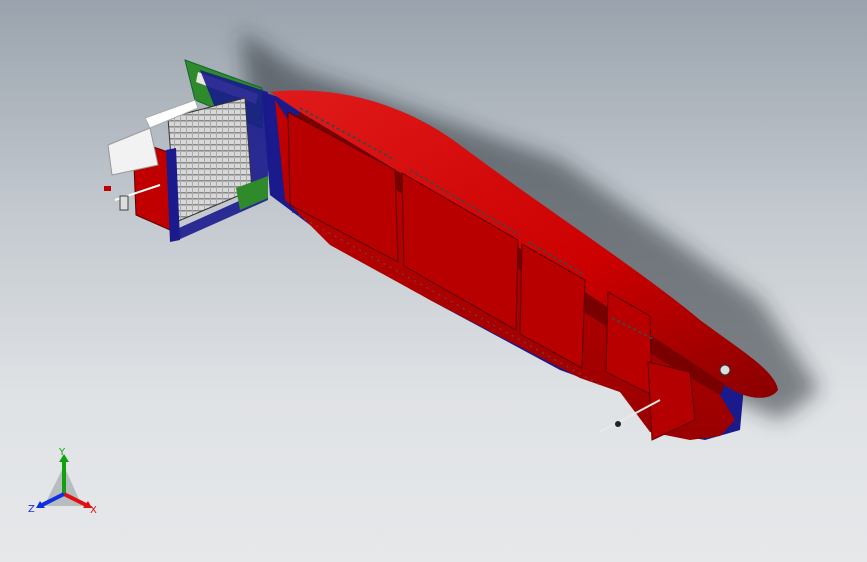 The height and width of the screenshot is (562, 867). Describe the element at coordinates (66, 486) in the screenshot. I see `orientation-triad: Y X Z` at that location.